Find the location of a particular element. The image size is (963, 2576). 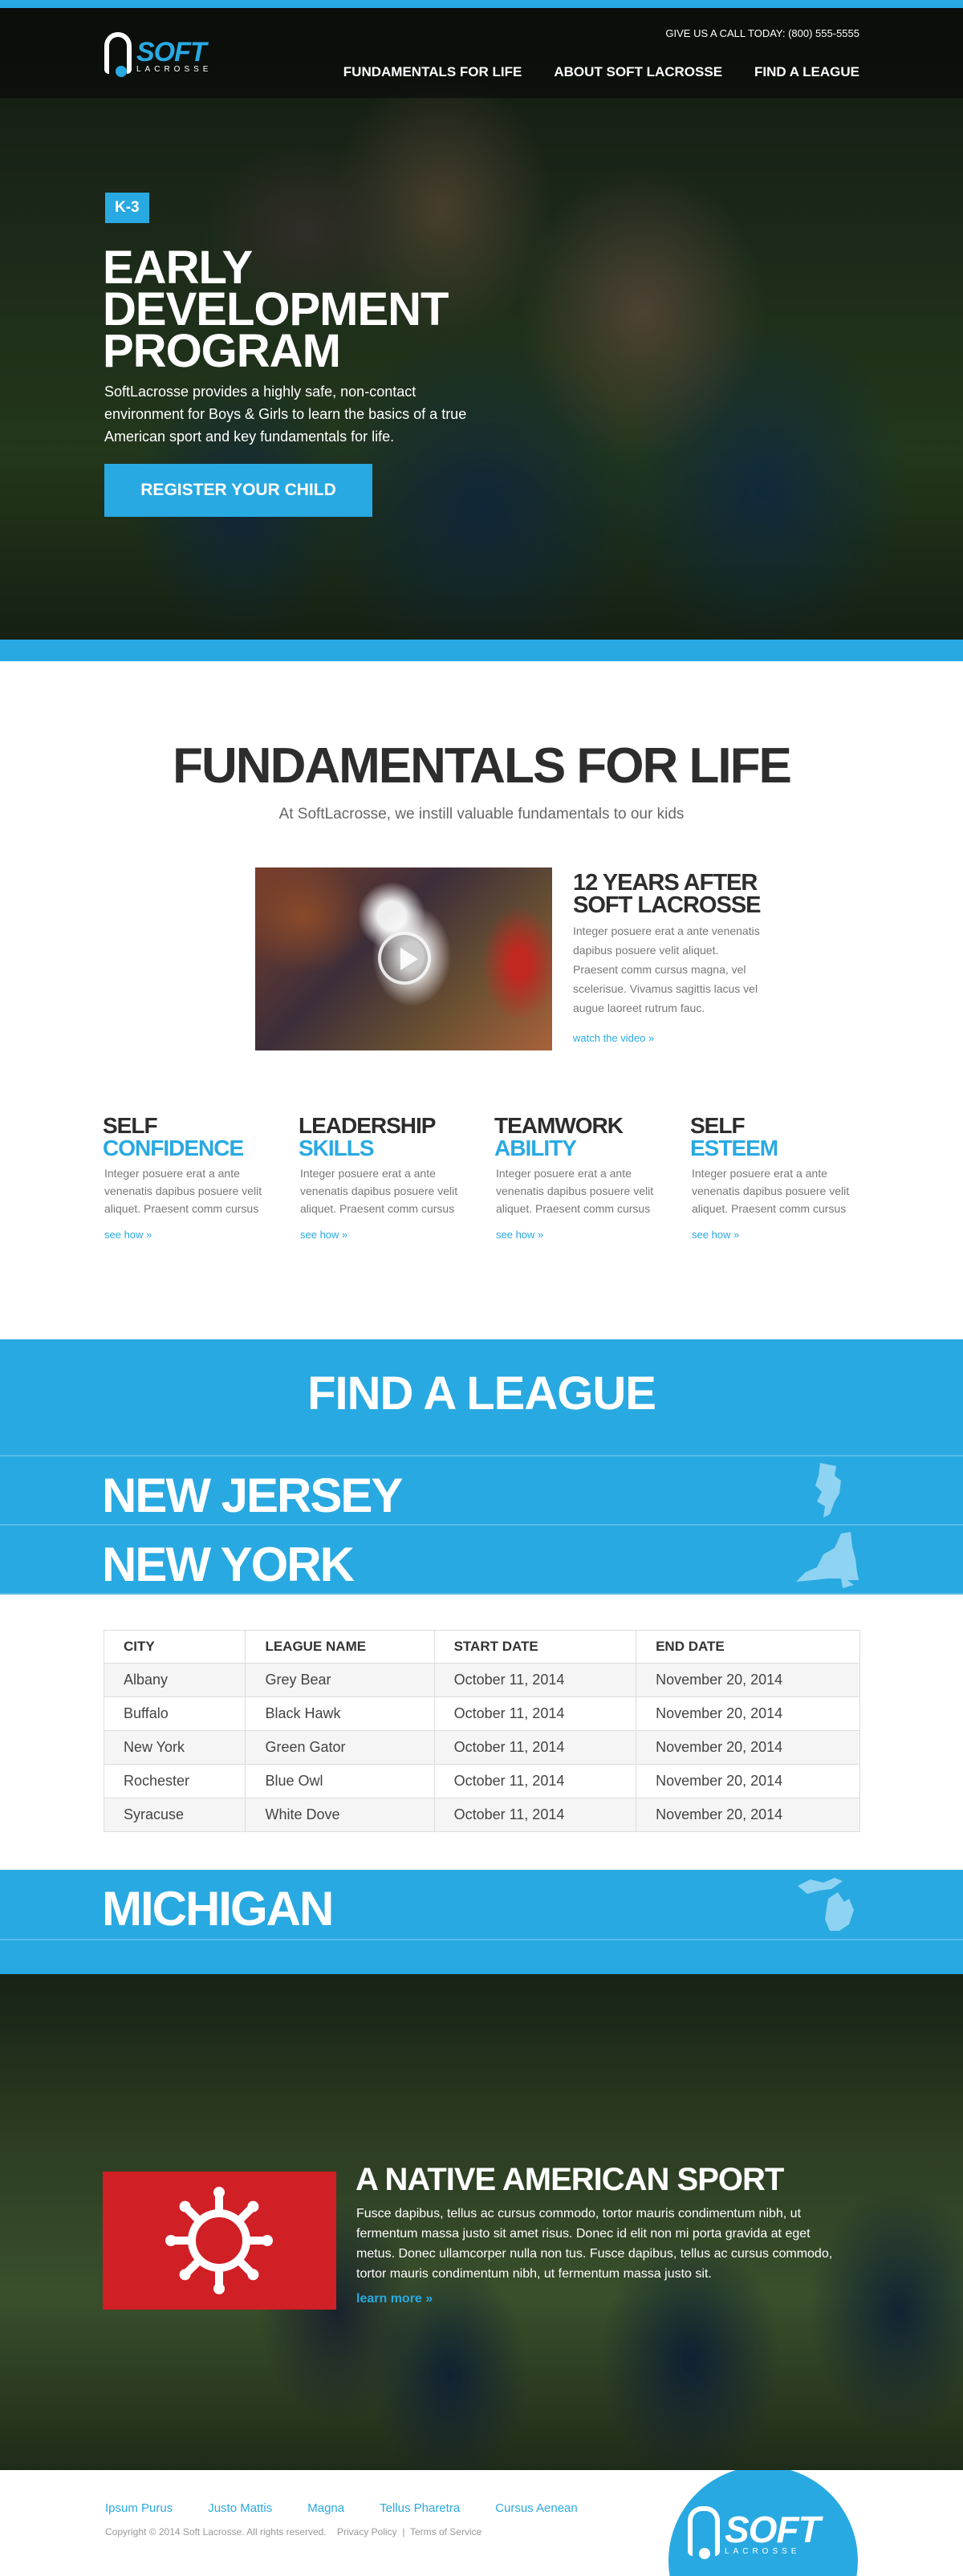

table-cell: New York is located at coordinates (174, 1748).